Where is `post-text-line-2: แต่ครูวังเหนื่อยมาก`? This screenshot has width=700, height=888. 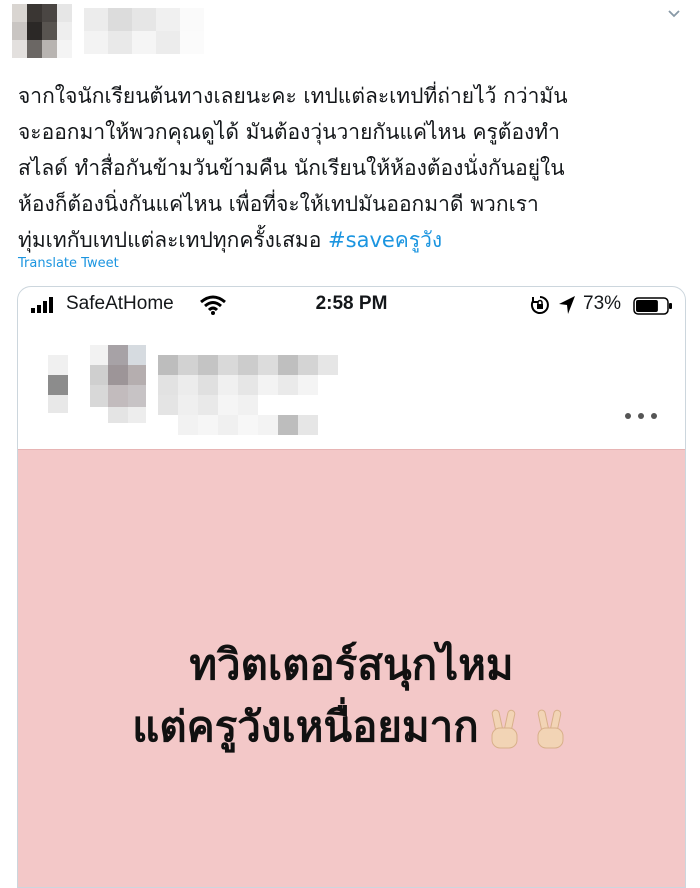
post-text-line-2: แต่ครูวังเหนื่อยมาก is located at coordinates (351, 727).